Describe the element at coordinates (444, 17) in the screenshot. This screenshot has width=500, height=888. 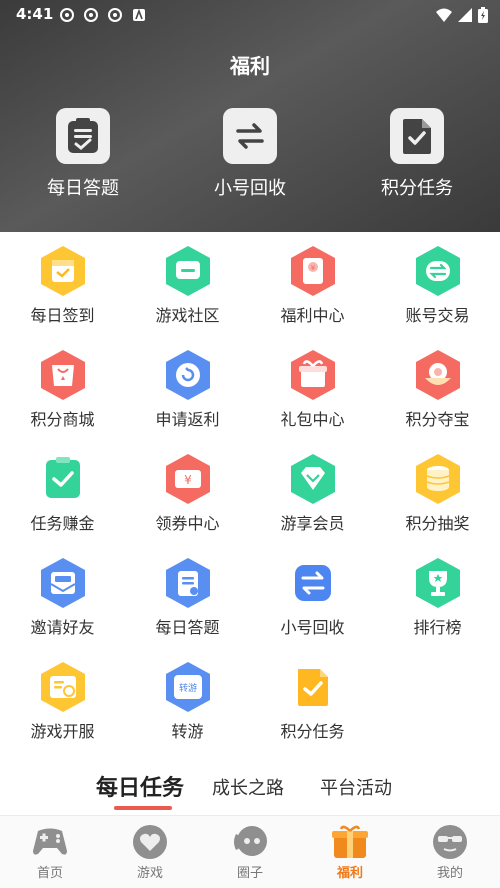
I see `wifi-icon` at that location.